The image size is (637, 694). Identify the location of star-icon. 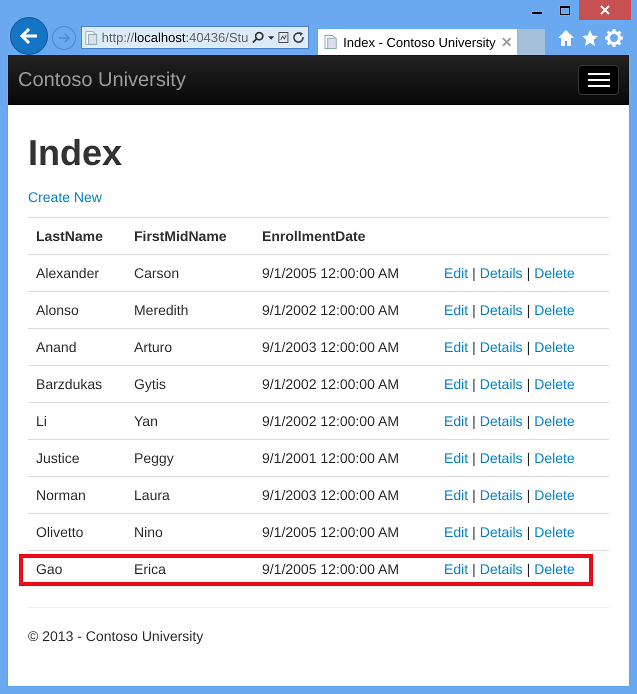
(590, 37).